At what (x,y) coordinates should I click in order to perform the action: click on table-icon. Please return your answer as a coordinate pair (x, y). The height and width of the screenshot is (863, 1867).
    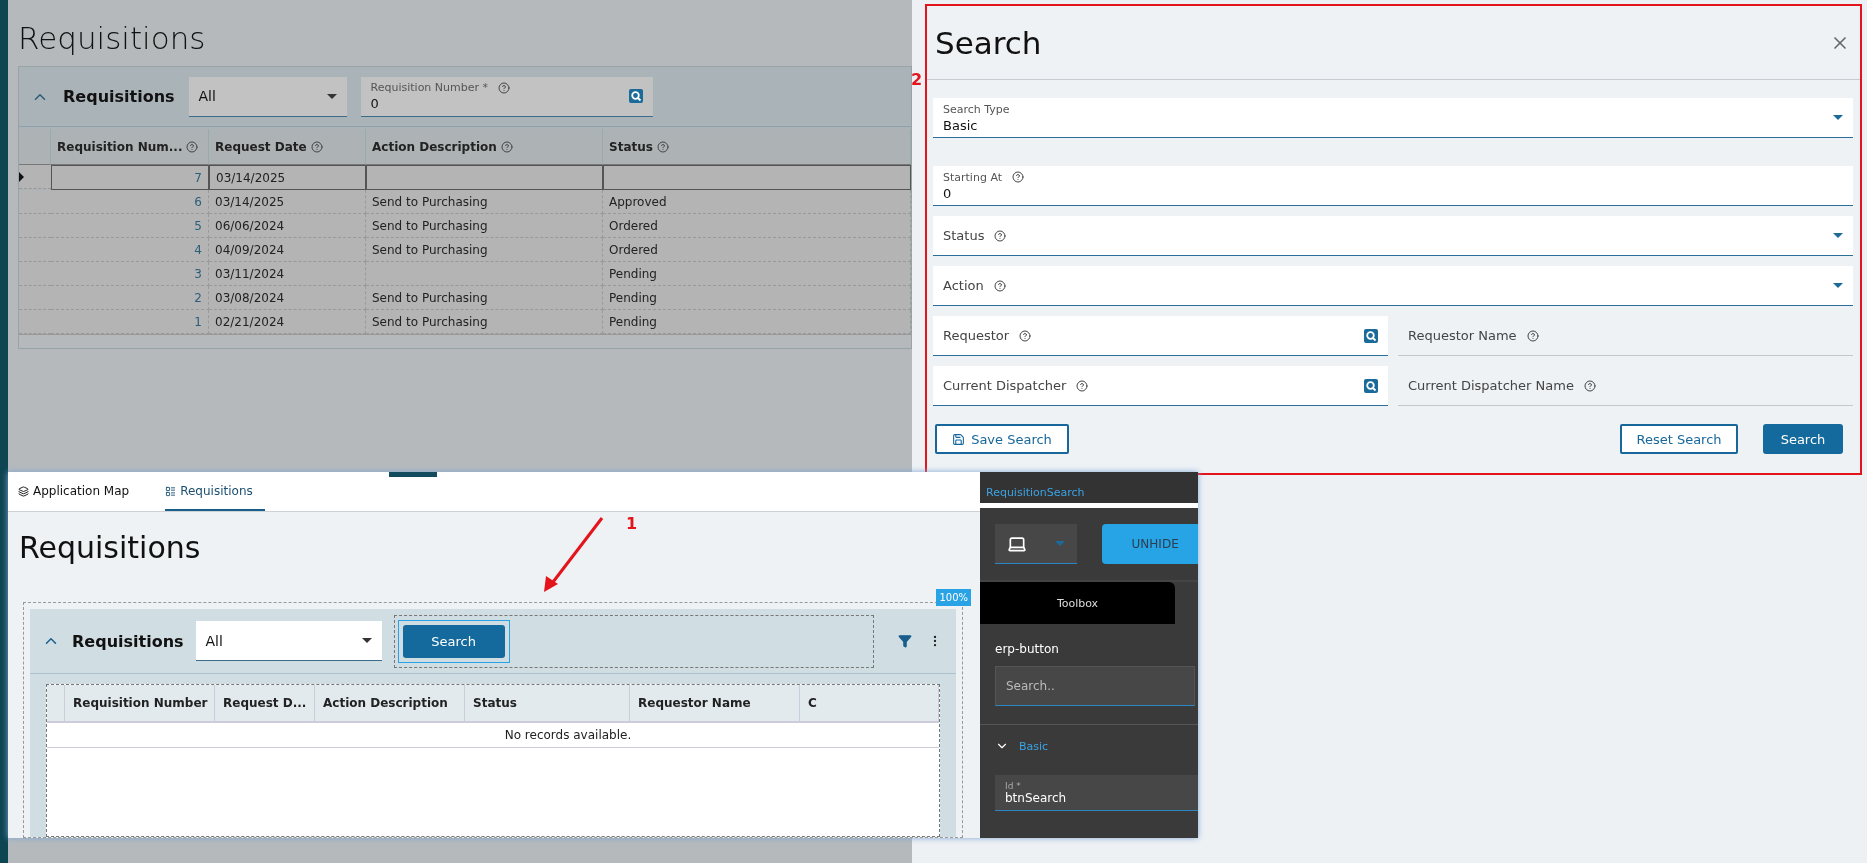
    Looking at the image, I should click on (171, 491).